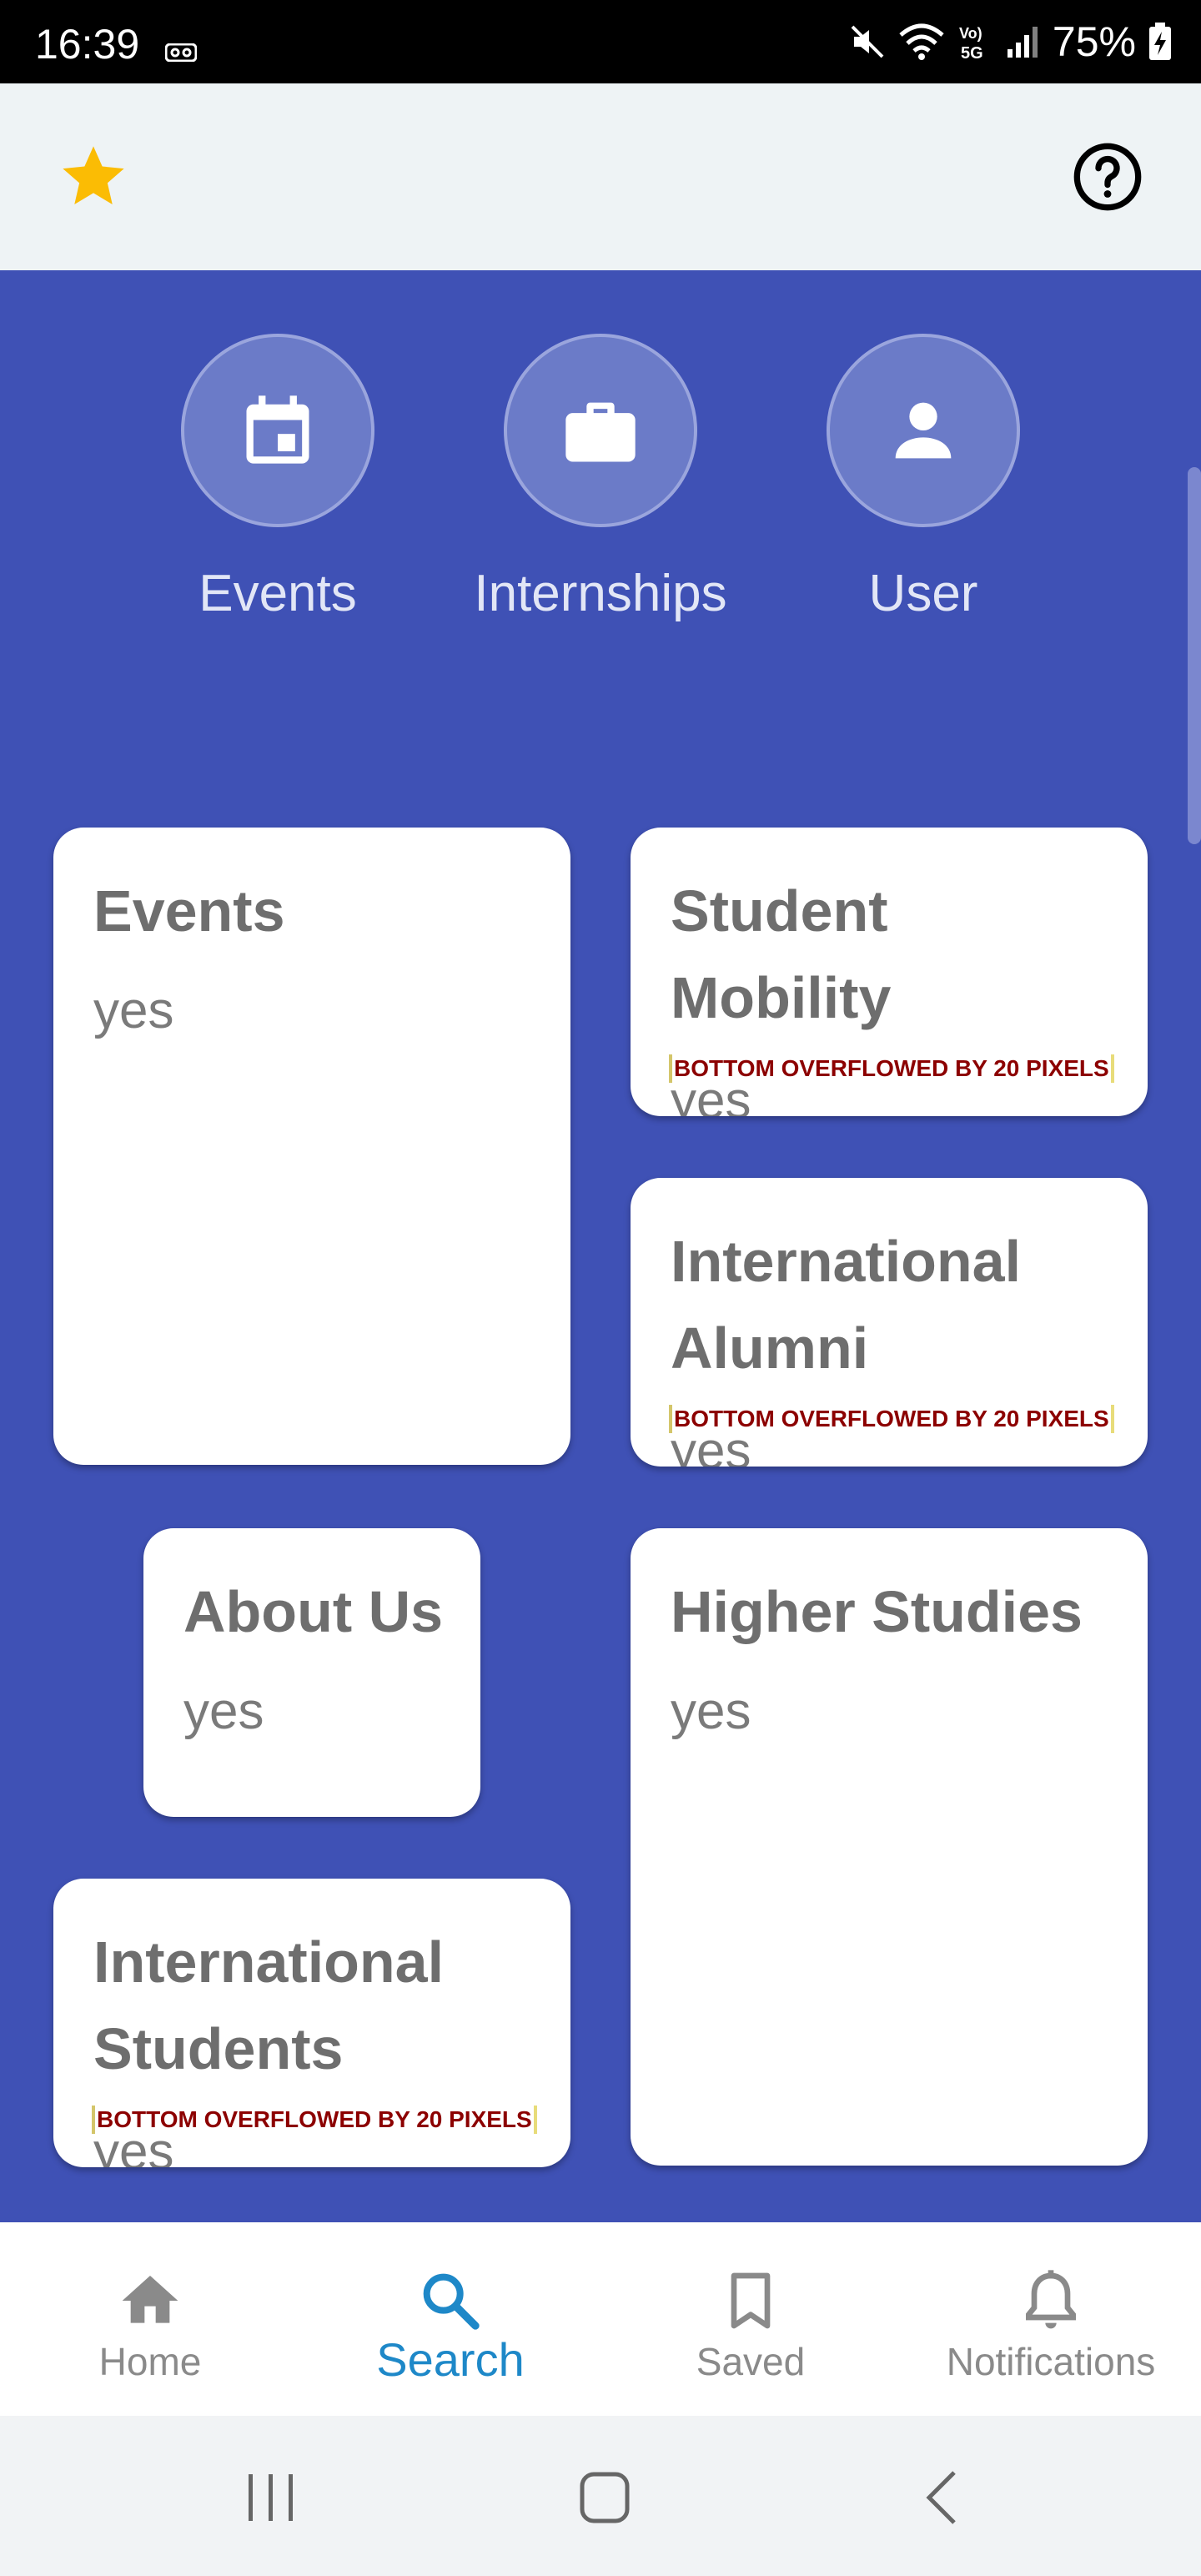  I want to click on home-icon, so click(150, 2299).